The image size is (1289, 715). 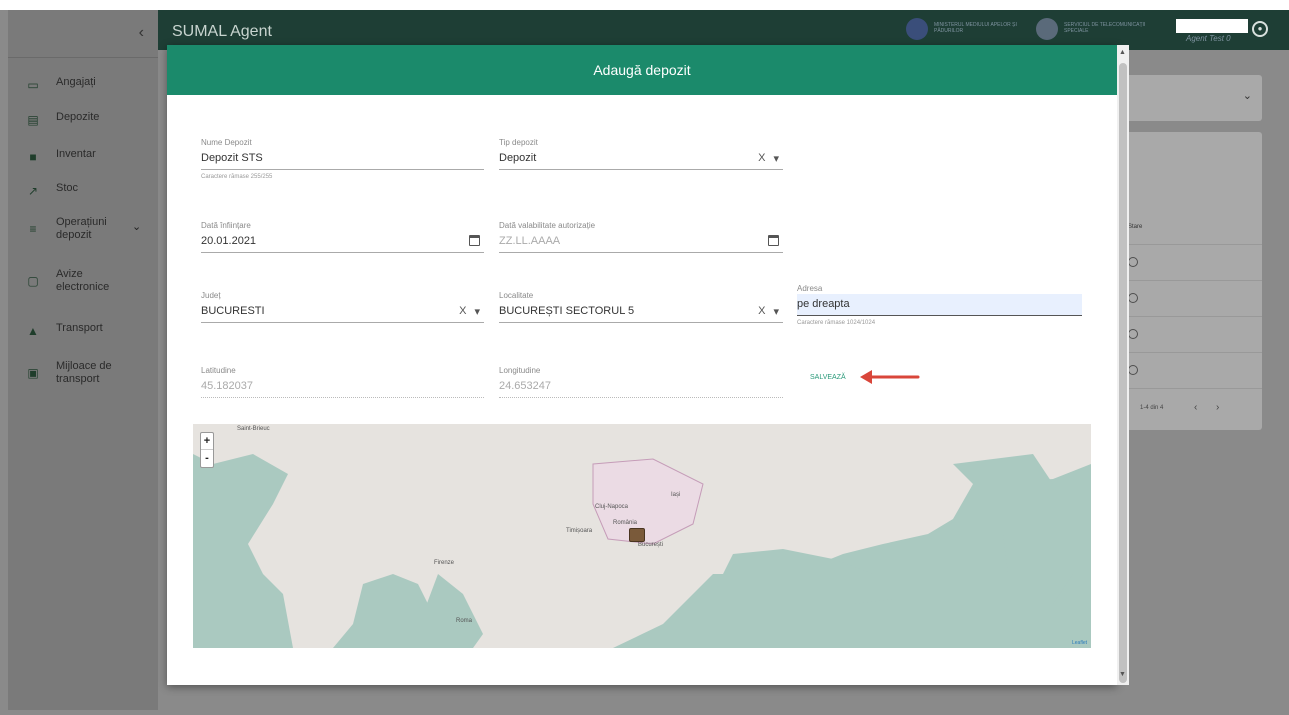 What do you see at coordinates (207, 441) in the screenshot?
I see `zoom-in-button: +` at bounding box center [207, 441].